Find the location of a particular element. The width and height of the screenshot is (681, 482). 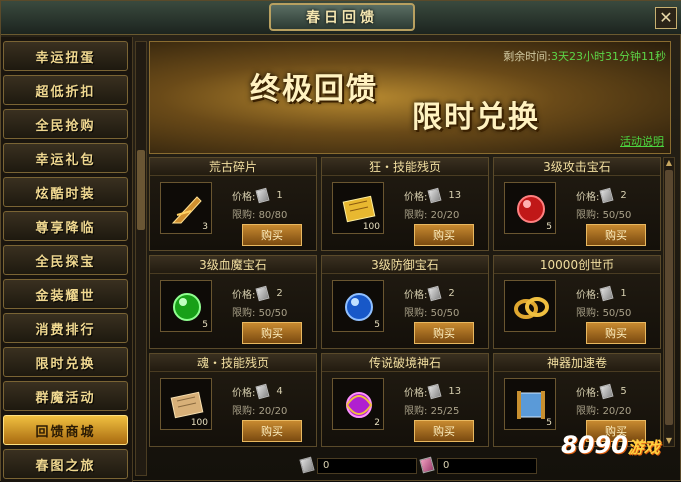

green-gem-icon is located at coordinates (187, 307).